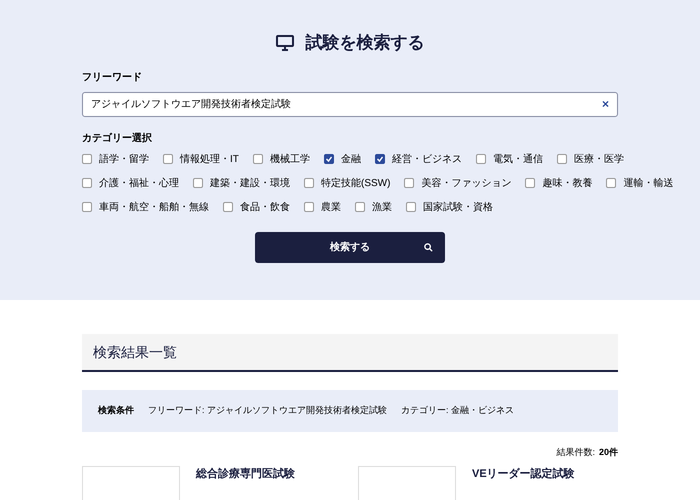  I want to click on category-checkbox: 経営・ビジネス, so click(418, 159).